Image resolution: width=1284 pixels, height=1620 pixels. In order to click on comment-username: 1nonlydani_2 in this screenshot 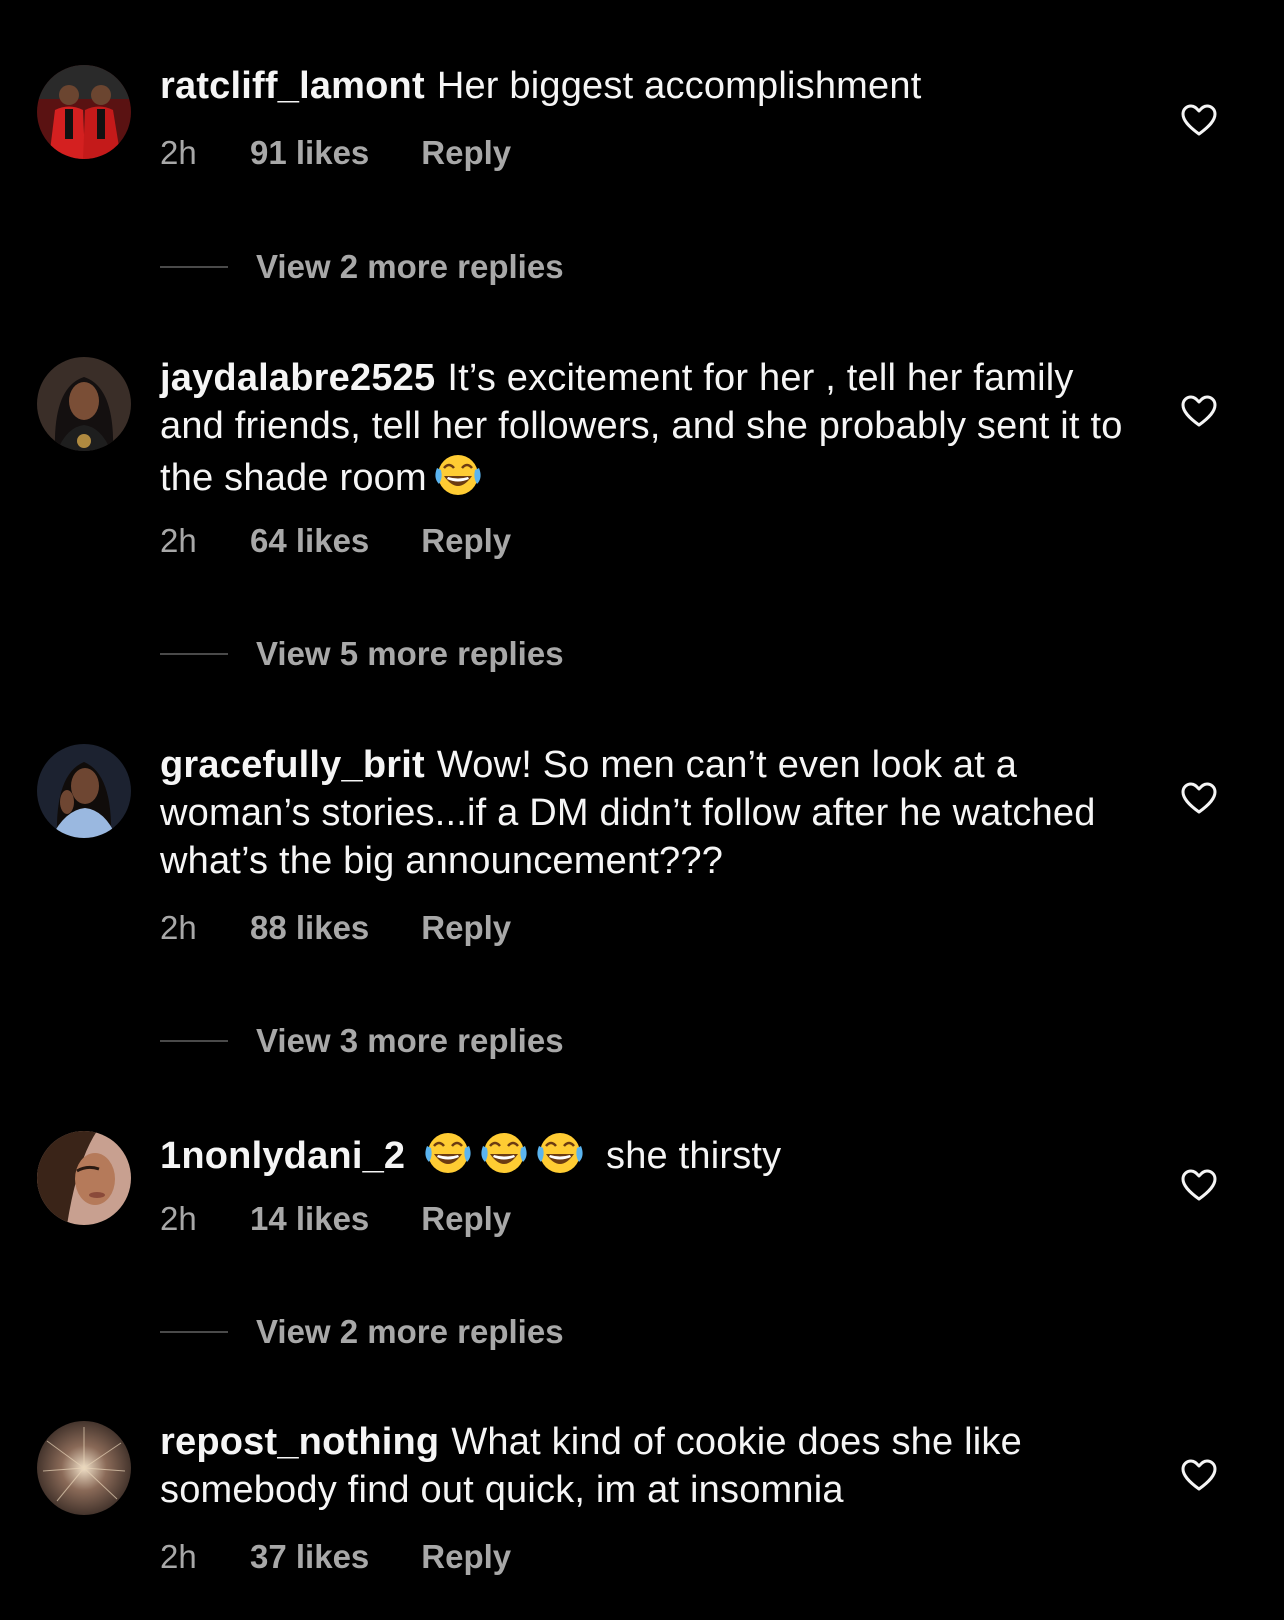, I will do `click(282, 1156)`.